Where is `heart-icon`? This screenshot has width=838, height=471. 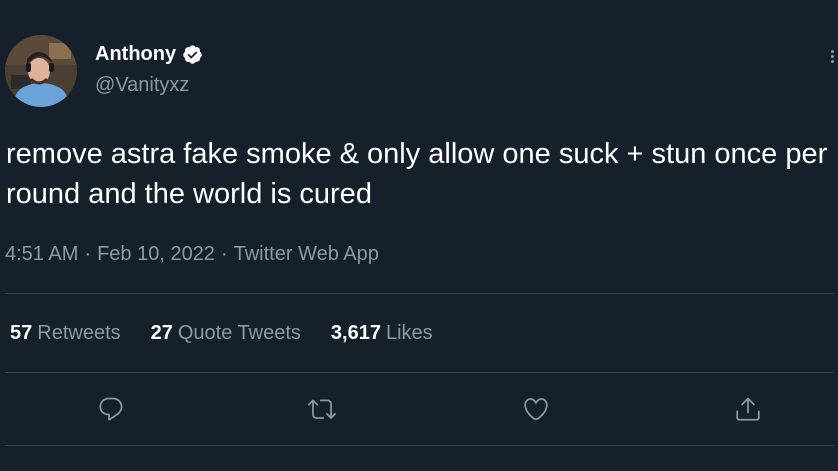
heart-icon is located at coordinates (536, 409).